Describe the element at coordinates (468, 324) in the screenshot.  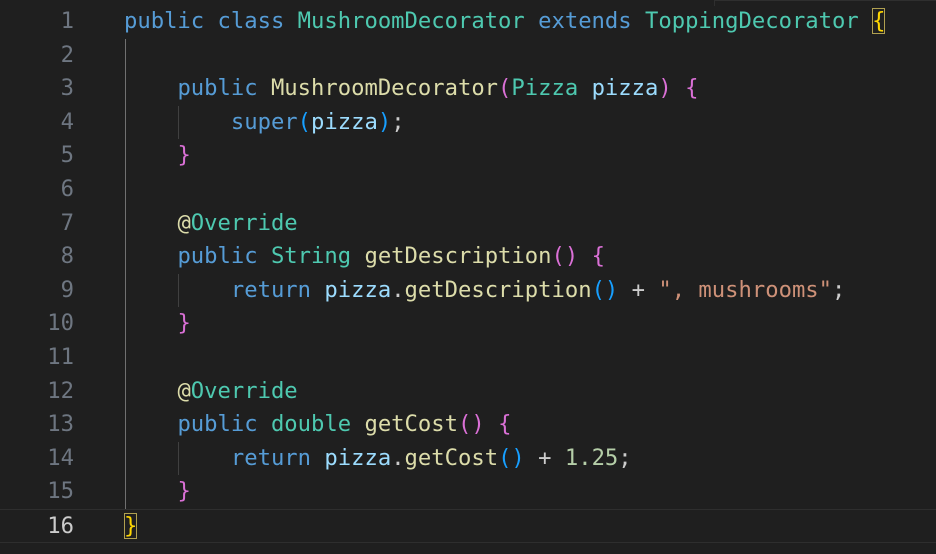
I see `code-line: 10 }` at that location.